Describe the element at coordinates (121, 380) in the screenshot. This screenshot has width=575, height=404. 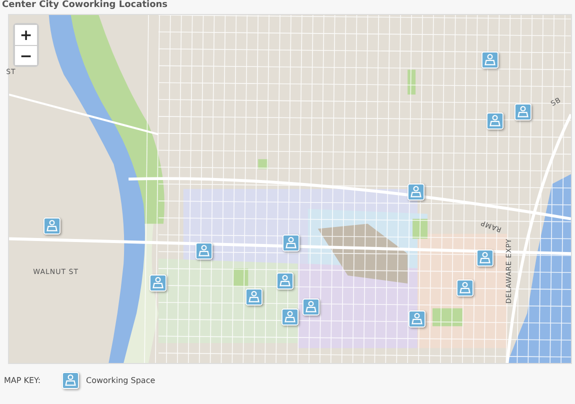
I see `legend-label: Coworking Space` at that location.